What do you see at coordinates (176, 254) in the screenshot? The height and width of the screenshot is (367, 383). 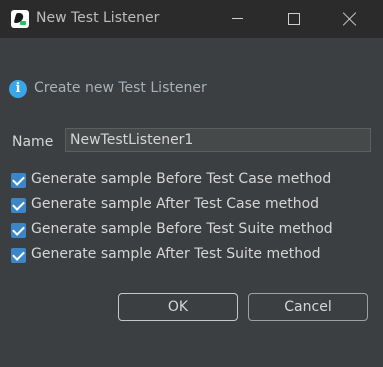 I see `option-label: Generate sample After Test Suite method` at bounding box center [176, 254].